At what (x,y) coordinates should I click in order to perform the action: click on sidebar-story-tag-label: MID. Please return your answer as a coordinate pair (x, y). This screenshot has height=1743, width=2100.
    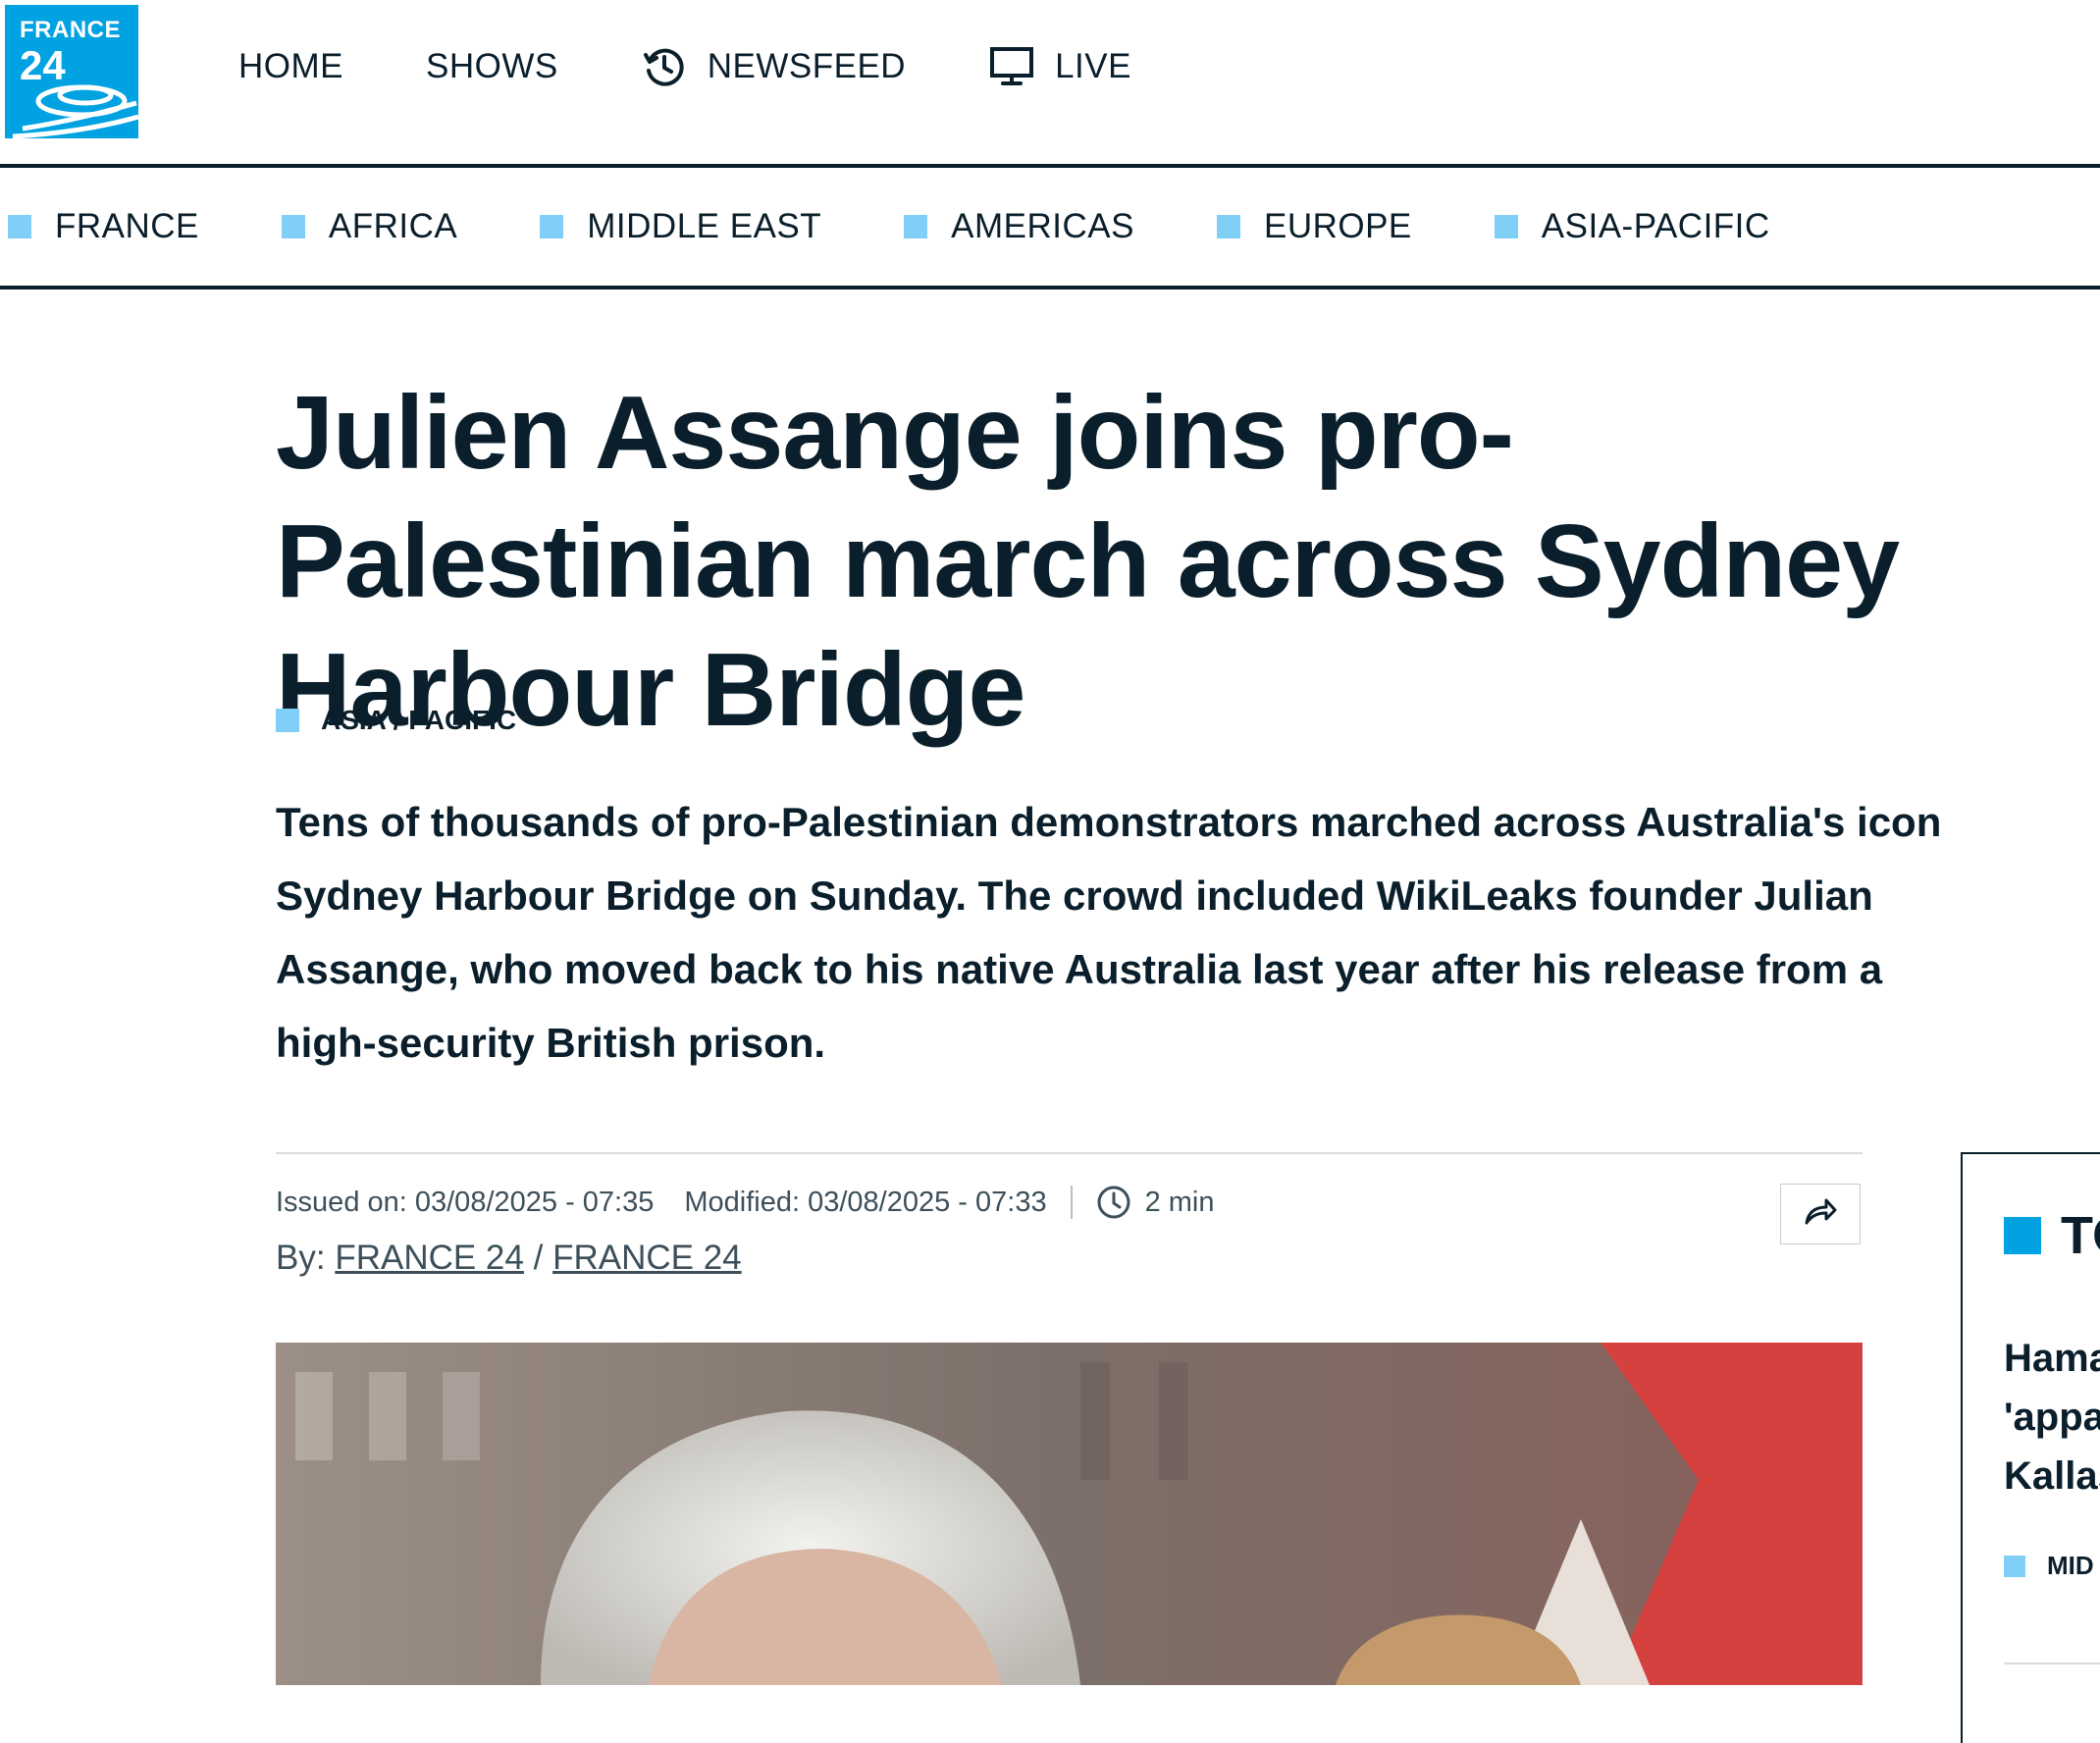
    Looking at the image, I should click on (2070, 1565).